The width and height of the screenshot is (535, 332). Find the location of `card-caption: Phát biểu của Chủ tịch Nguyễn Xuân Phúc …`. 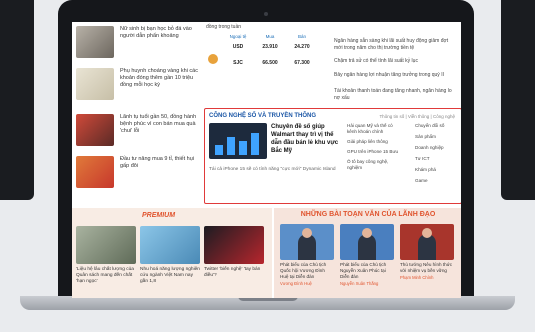

card-caption: Phát biểu của Chủ tịch Nguyễn Xuân Phúc … is located at coordinates (367, 271).